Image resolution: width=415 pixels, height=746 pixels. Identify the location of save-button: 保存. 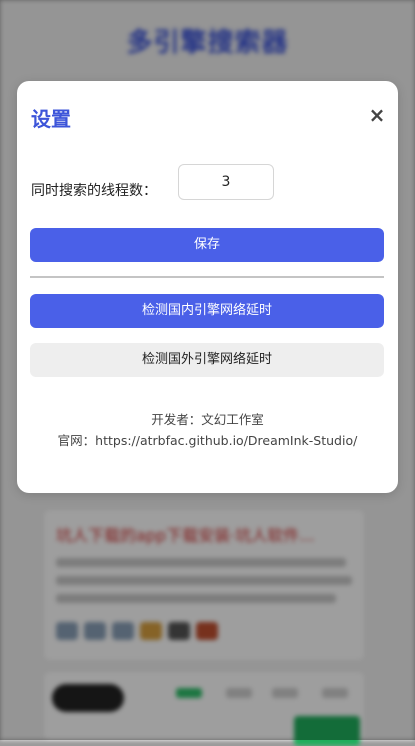
(207, 245).